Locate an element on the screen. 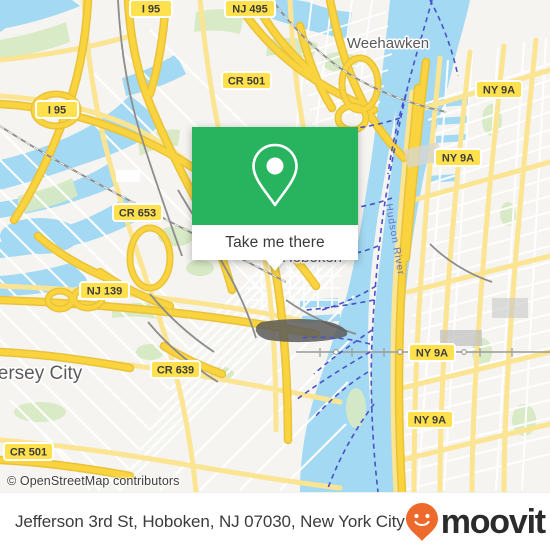 The width and height of the screenshot is (550, 550). moovit-brand: moovit is located at coordinates (475, 522).